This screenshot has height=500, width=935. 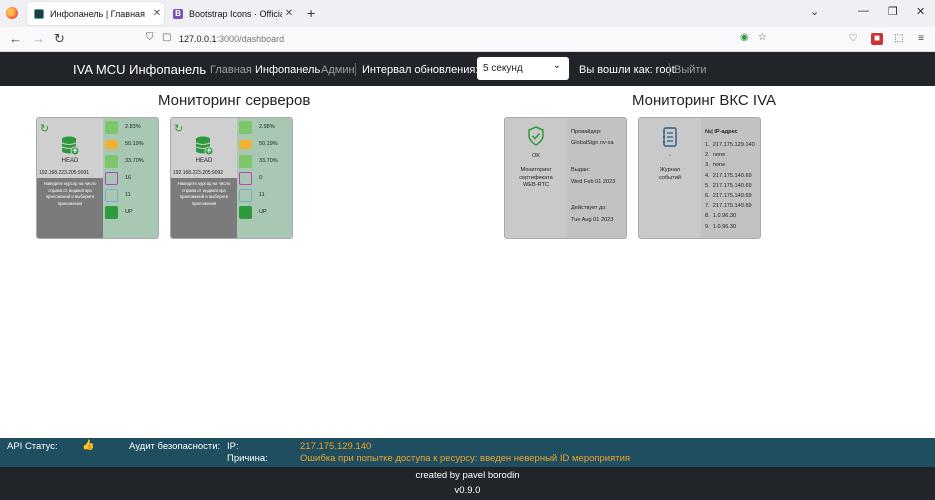 I want to click on servers-section-title: Мониторинг серверов, so click(x=234, y=100).